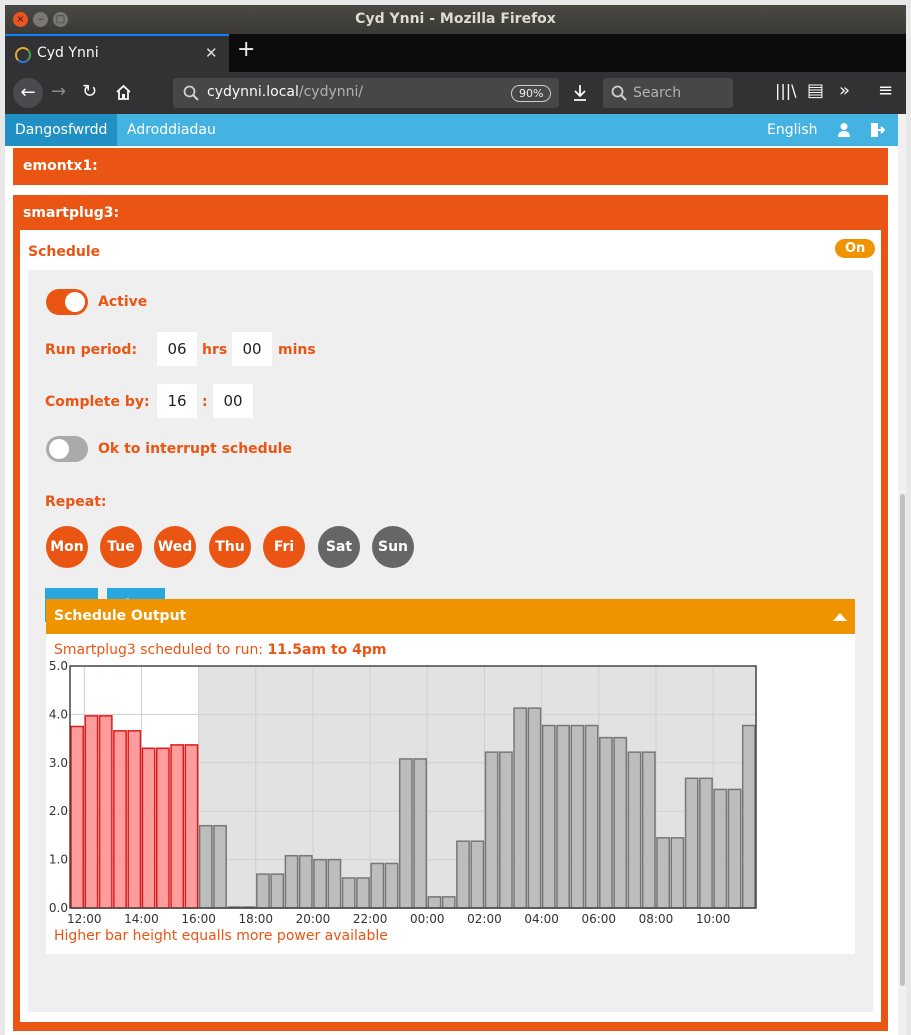 The width and height of the screenshot is (911, 1035). What do you see at coordinates (58, 908) in the screenshot?
I see `y-tick-label: 0.0` at bounding box center [58, 908].